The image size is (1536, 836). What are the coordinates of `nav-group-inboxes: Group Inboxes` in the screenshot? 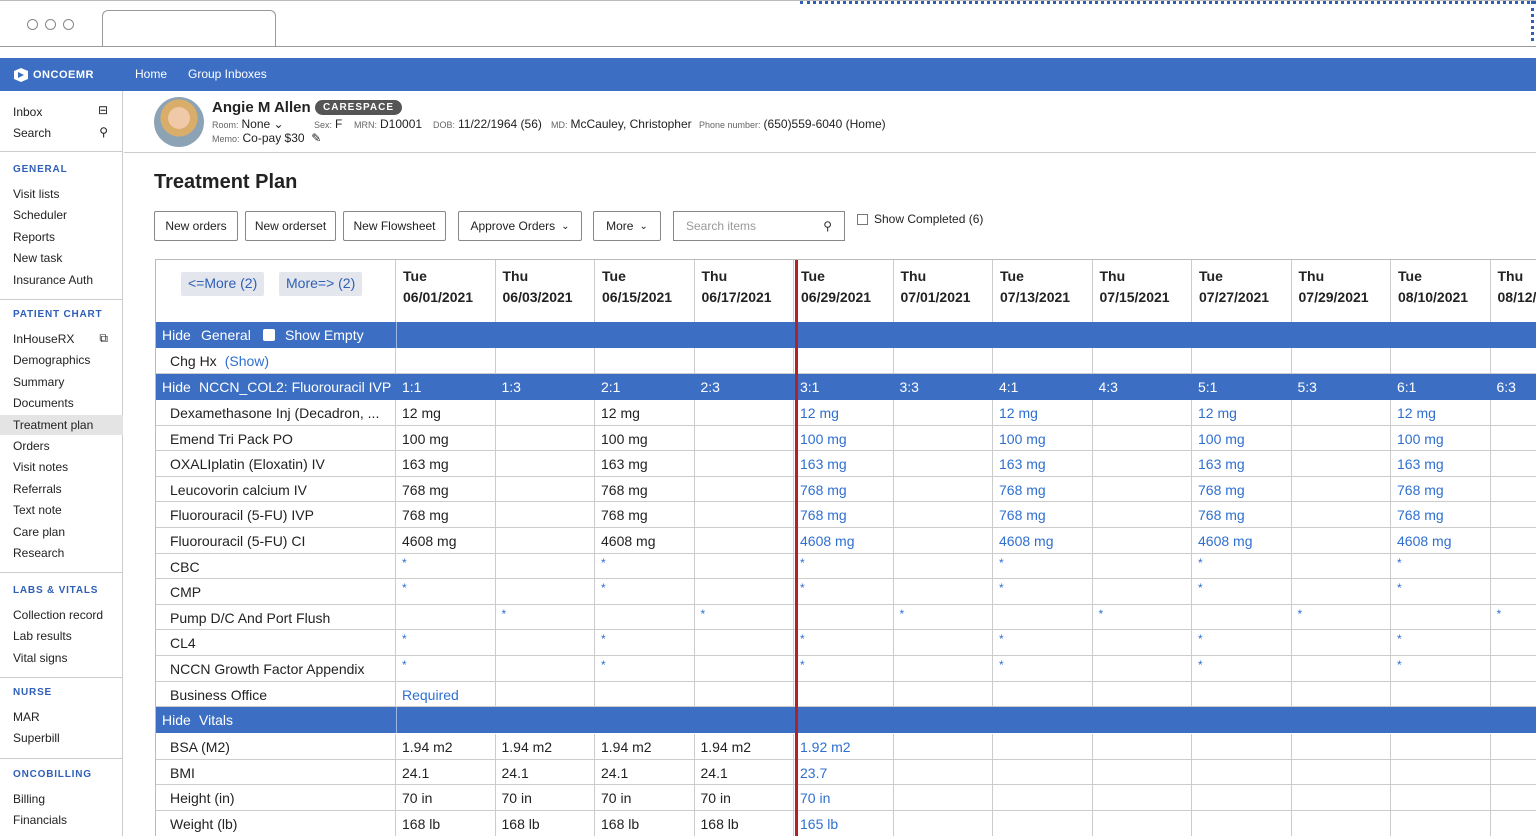 It's located at (227, 74).